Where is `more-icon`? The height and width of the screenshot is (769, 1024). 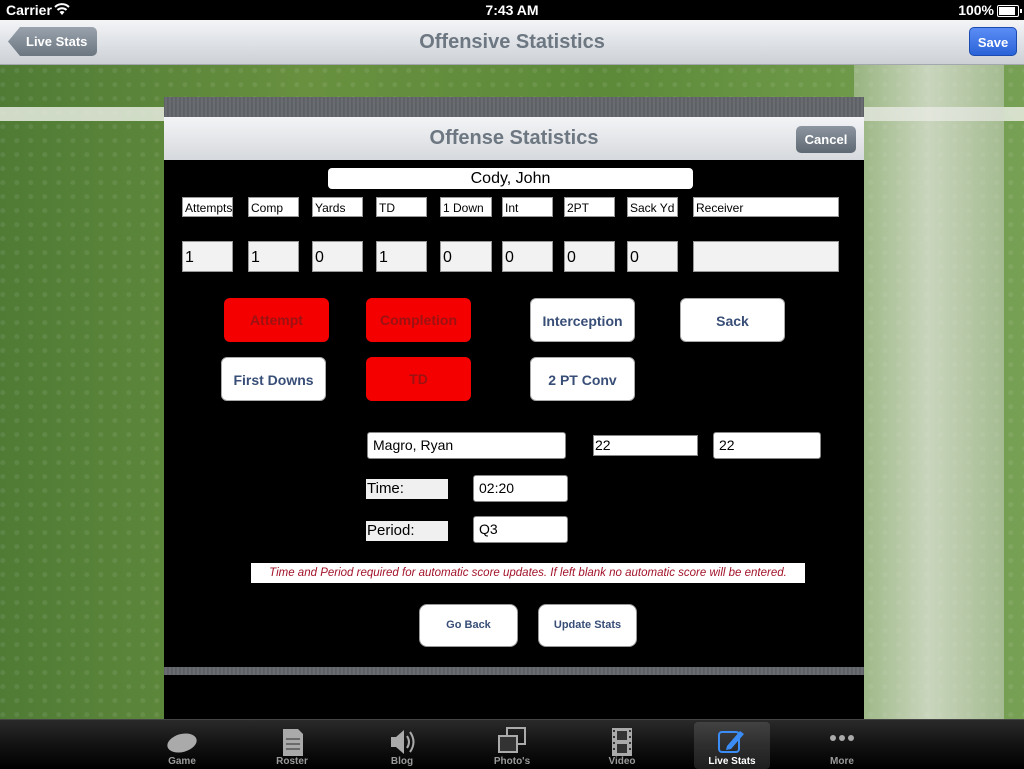 more-icon is located at coordinates (842, 738).